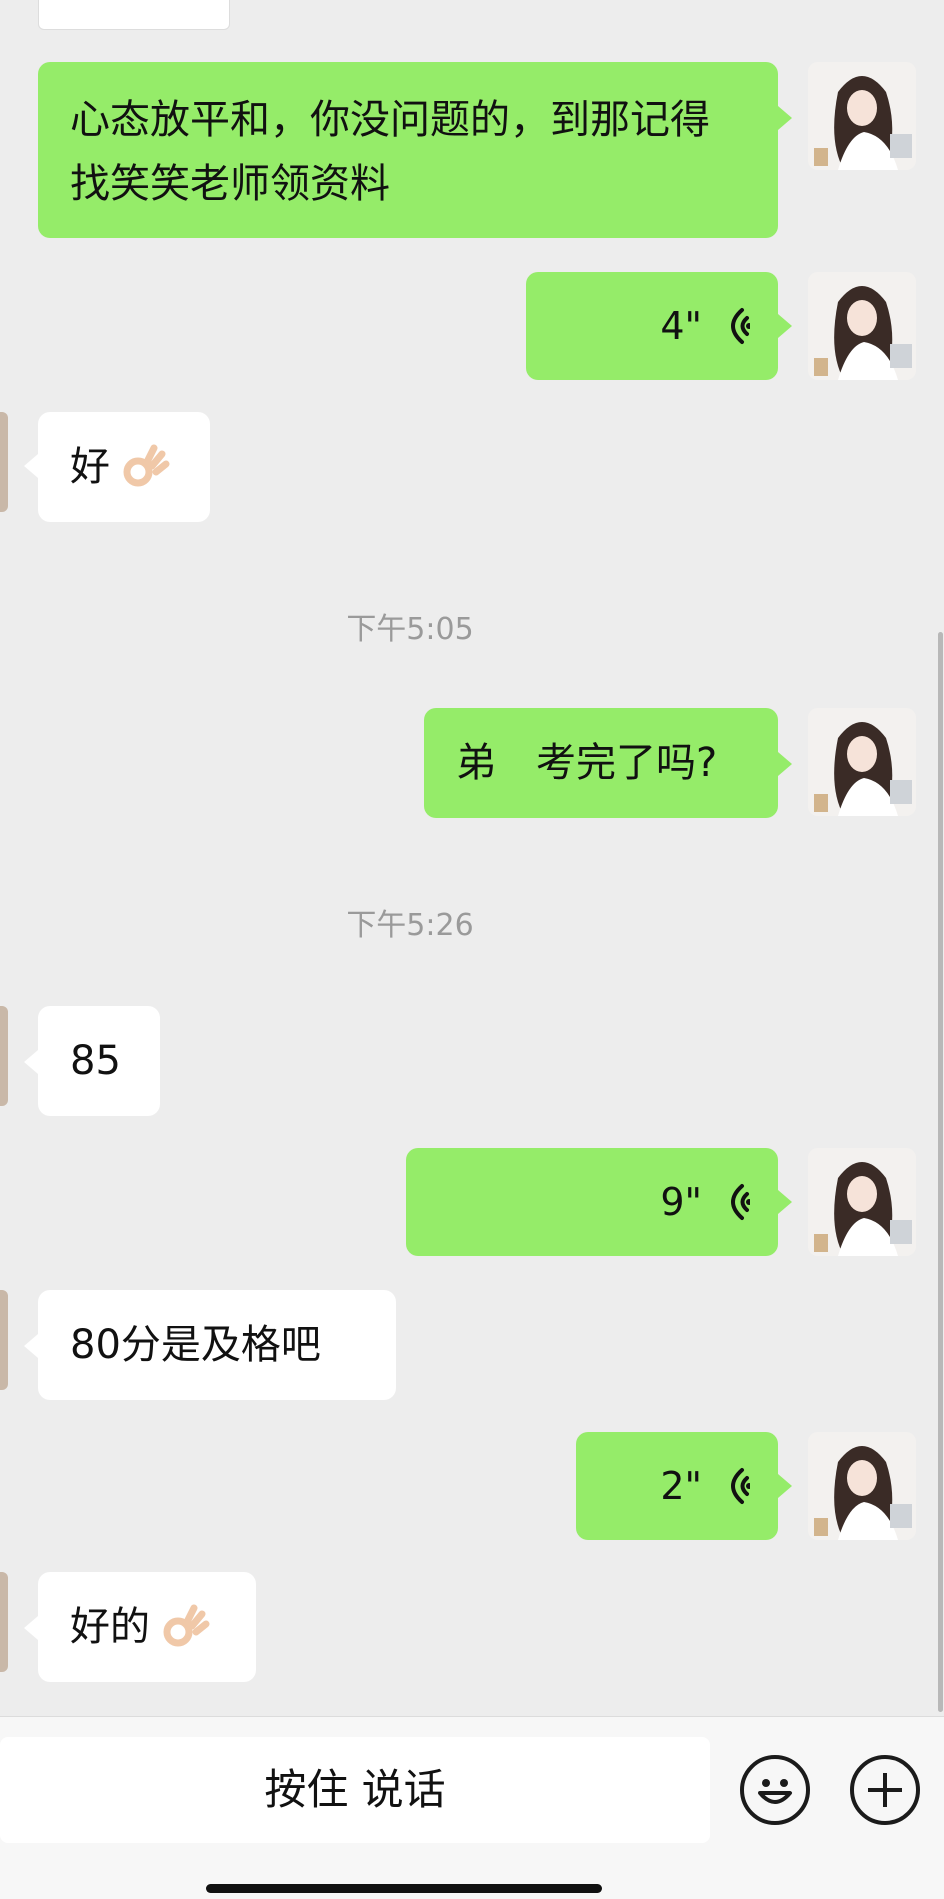 The width and height of the screenshot is (944, 1899). What do you see at coordinates (390, 152) in the screenshot?
I see `message-text: 心态放平和，你没问题的，到那记得找笑笑老师领资料` at bounding box center [390, 152].